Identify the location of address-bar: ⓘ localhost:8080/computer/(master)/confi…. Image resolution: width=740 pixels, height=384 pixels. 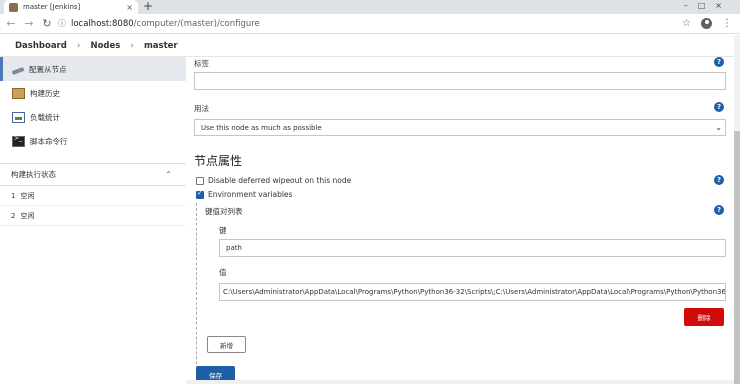
(370, 23).